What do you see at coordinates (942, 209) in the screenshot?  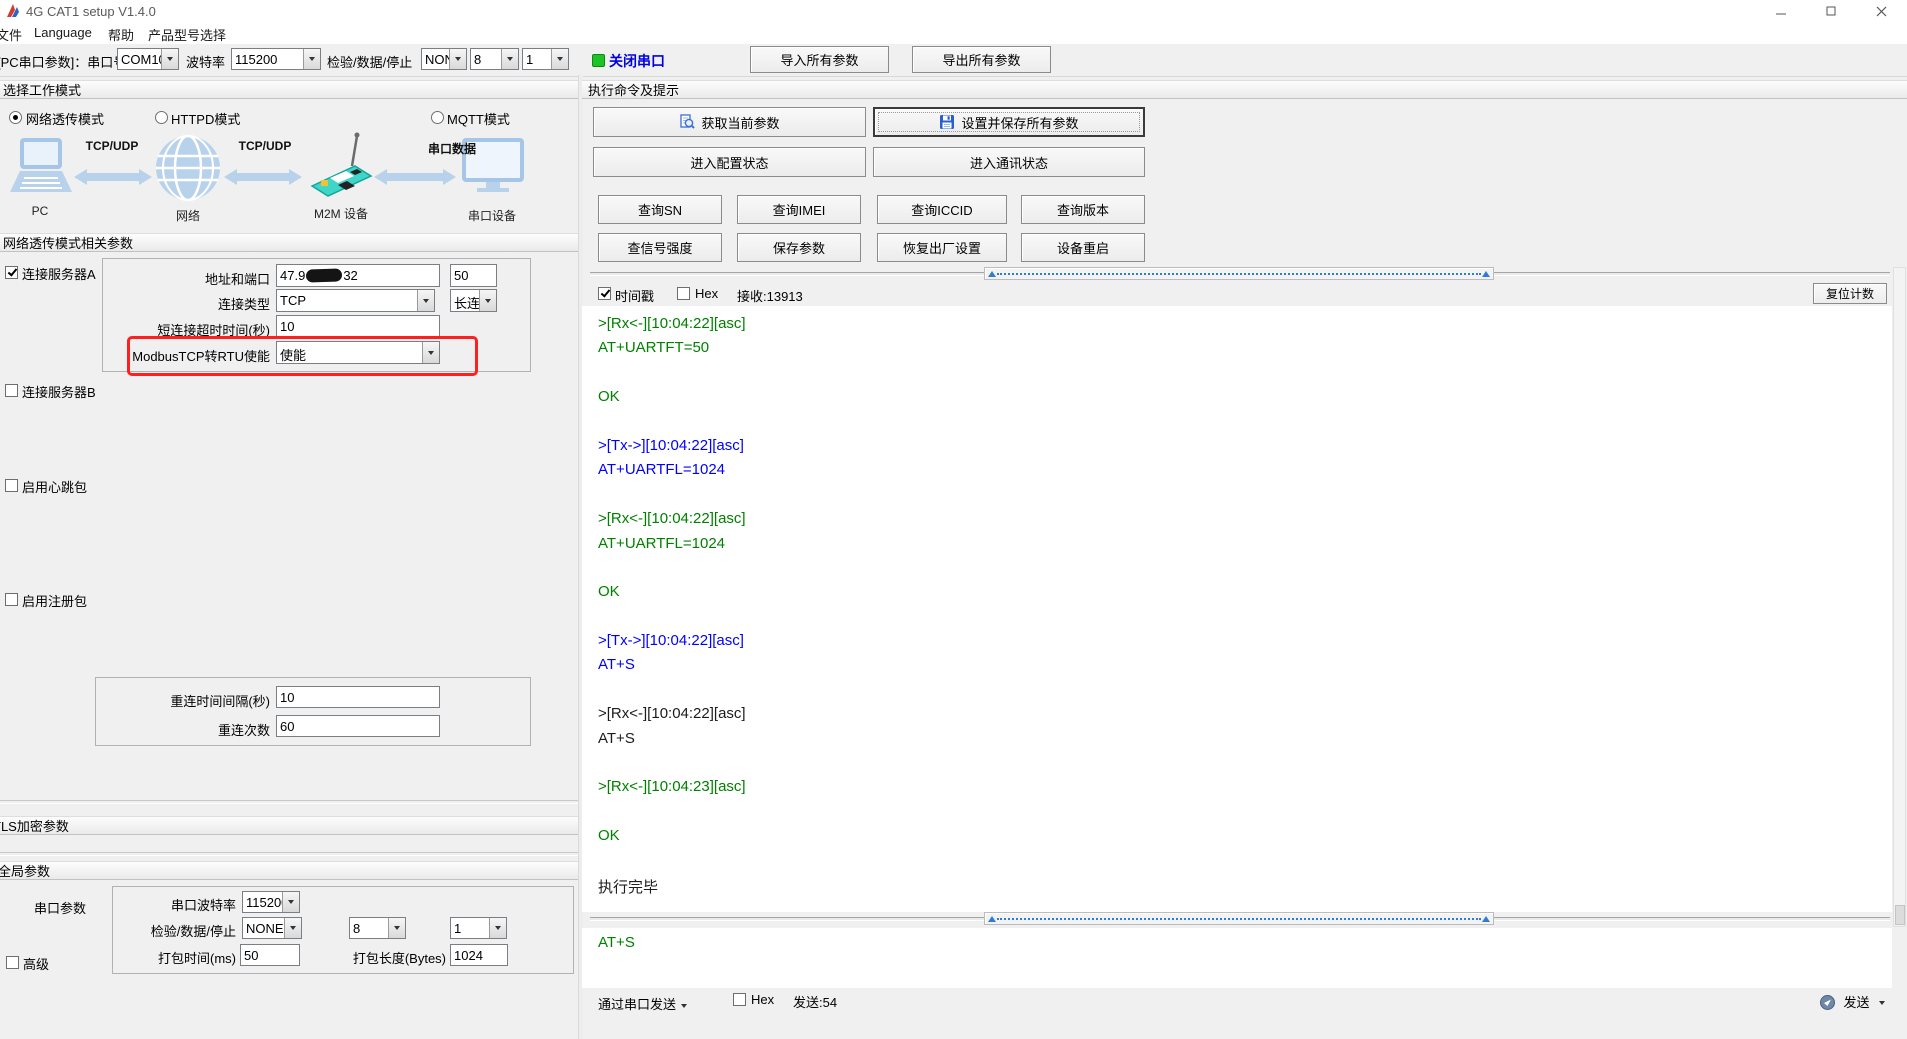 I see `query-iccid-button: 查询ICCID` at bounding box center [942, 209].